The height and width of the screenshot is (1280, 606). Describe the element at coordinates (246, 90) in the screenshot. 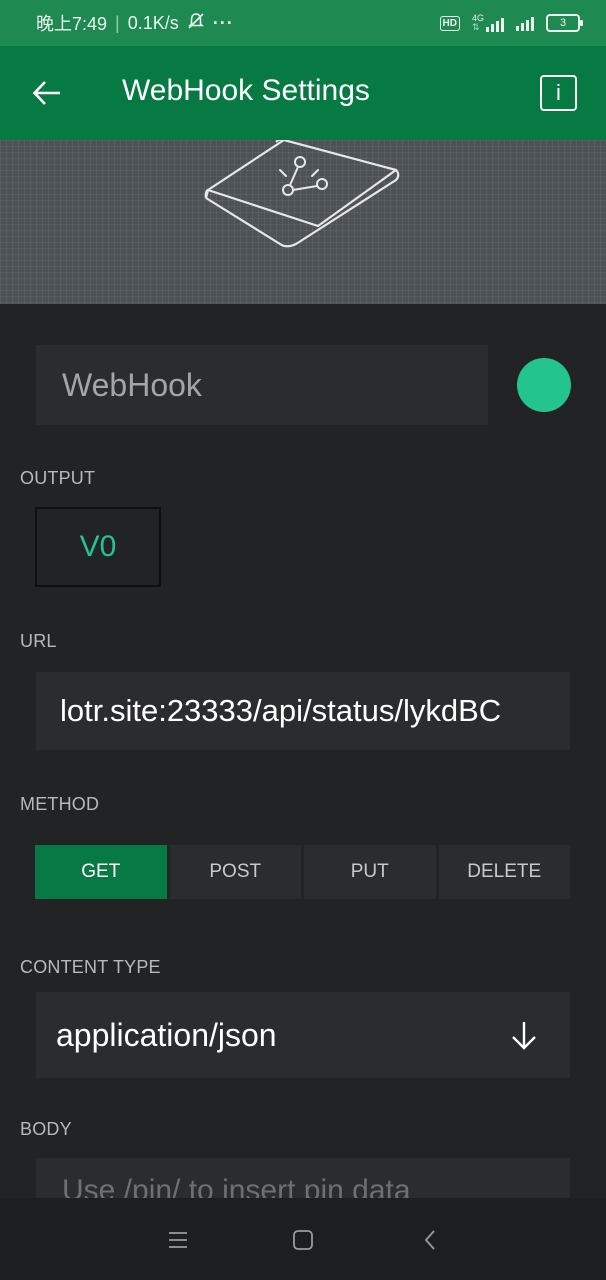

I see `page-title: WebHook Settings` at that location.